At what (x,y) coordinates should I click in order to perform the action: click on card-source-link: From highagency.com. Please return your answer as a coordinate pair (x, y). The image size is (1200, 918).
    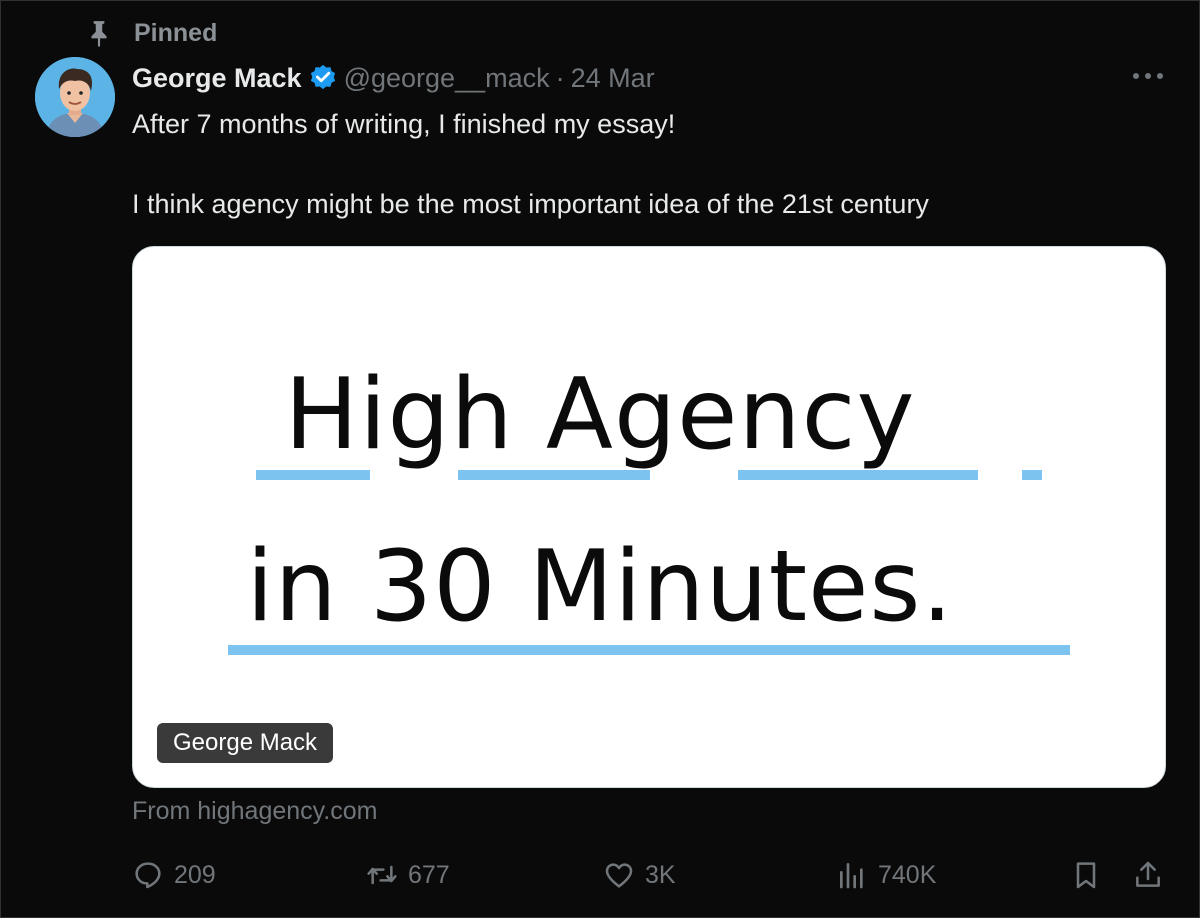
    Looking at the image, I should click on (254, 811).